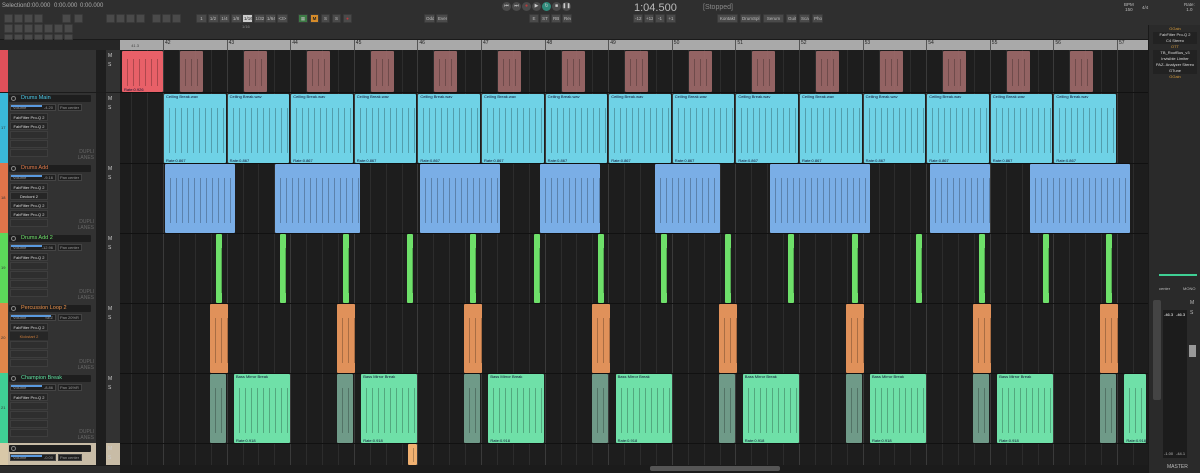 This screenshot has width=1200, height=473. I want to click on volume-slider: Volume -8.86, so click(33, 387).